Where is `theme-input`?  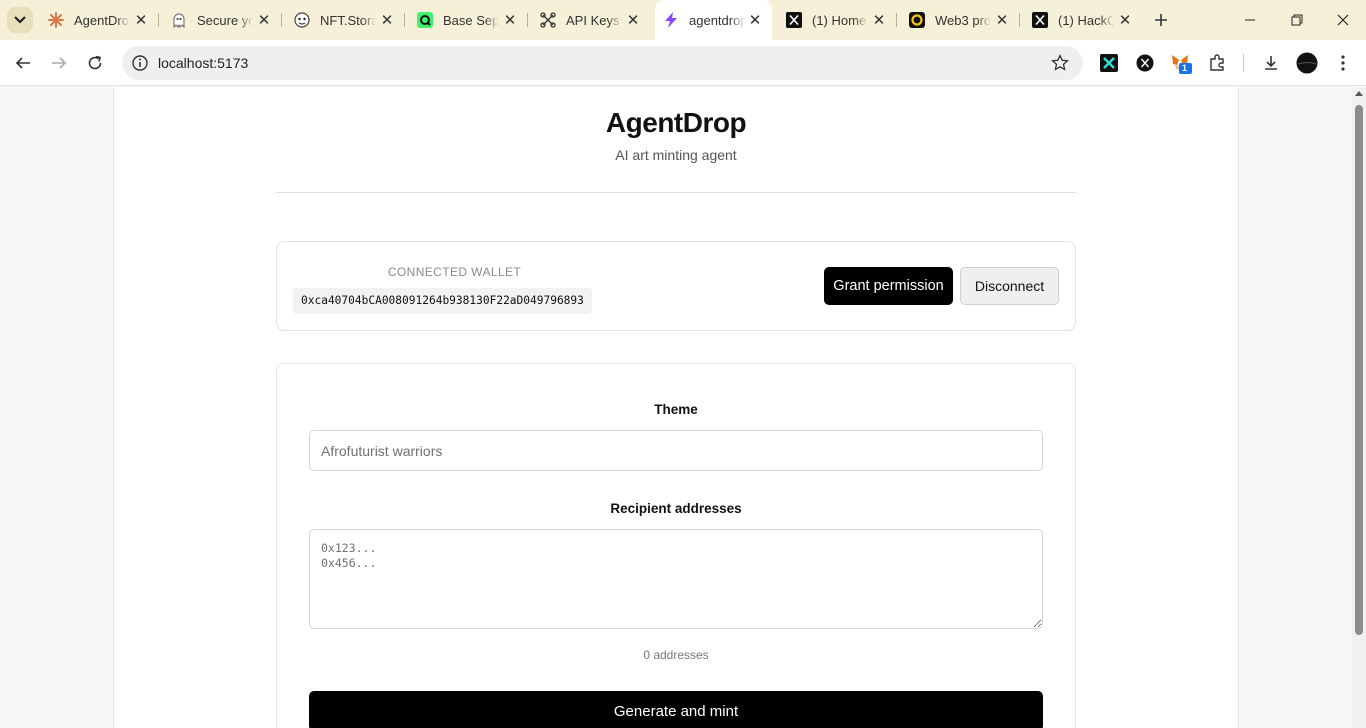 theme-input is located at coordinates (676, 450).